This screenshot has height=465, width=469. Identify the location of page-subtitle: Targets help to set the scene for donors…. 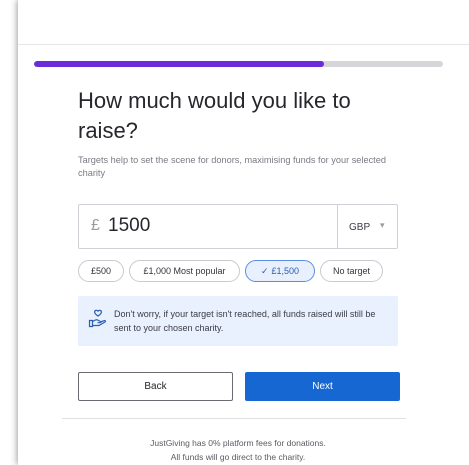
(232, 166).